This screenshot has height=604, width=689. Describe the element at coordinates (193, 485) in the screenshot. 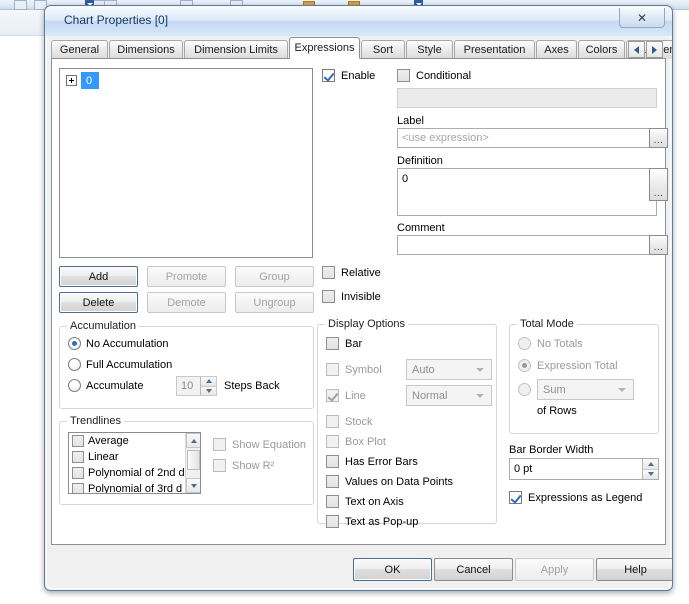

I see `scroll-down-button` at that location.